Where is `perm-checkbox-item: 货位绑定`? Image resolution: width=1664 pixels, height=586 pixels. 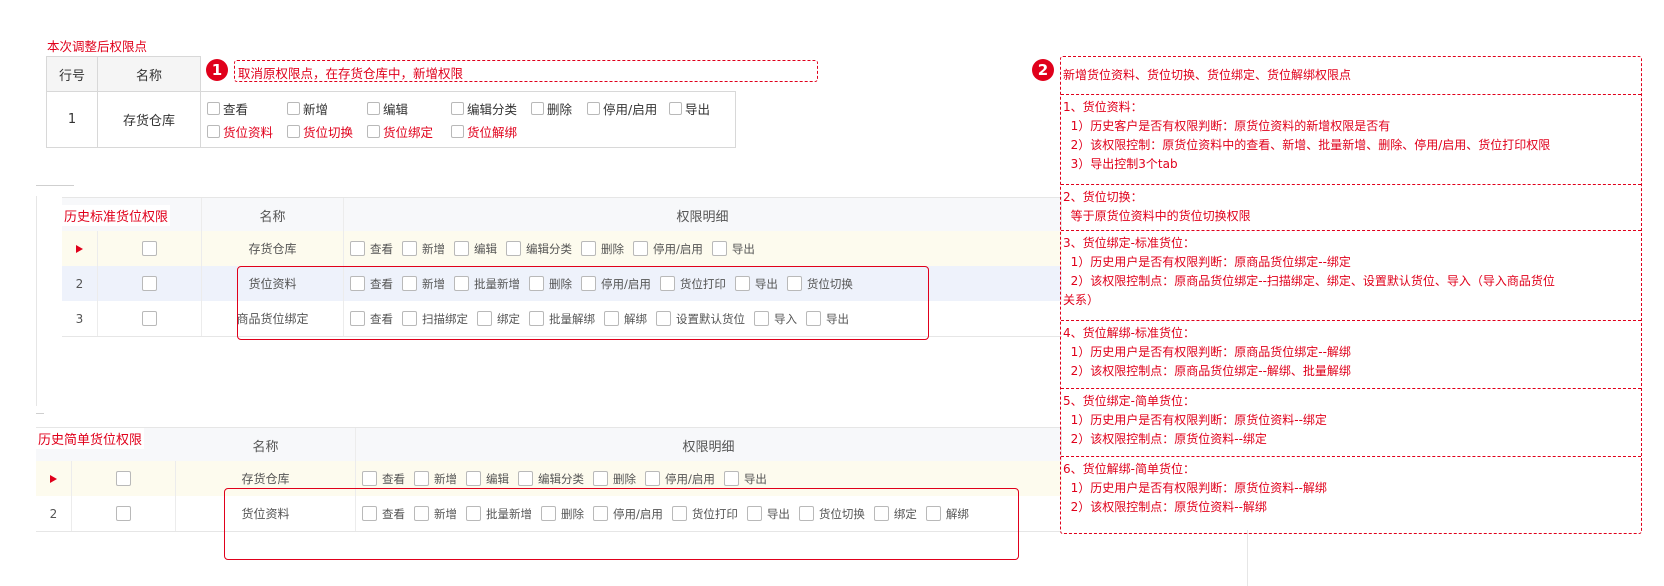
perm-checkbox-item: 货位绑定 is located at coordinates (408, 131).